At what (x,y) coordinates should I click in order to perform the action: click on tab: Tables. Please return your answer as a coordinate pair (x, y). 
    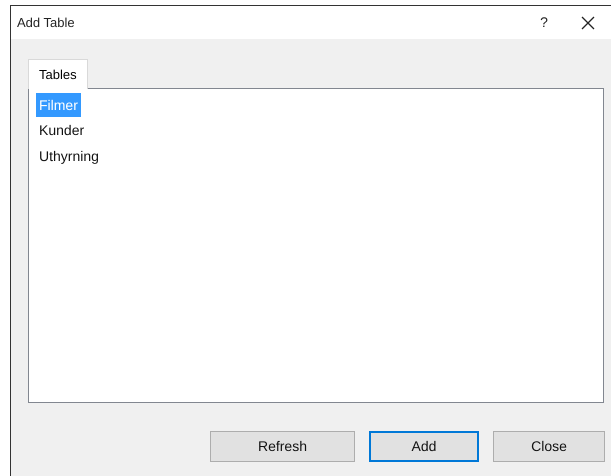
    Looking at the image, I should click on (58, 74).